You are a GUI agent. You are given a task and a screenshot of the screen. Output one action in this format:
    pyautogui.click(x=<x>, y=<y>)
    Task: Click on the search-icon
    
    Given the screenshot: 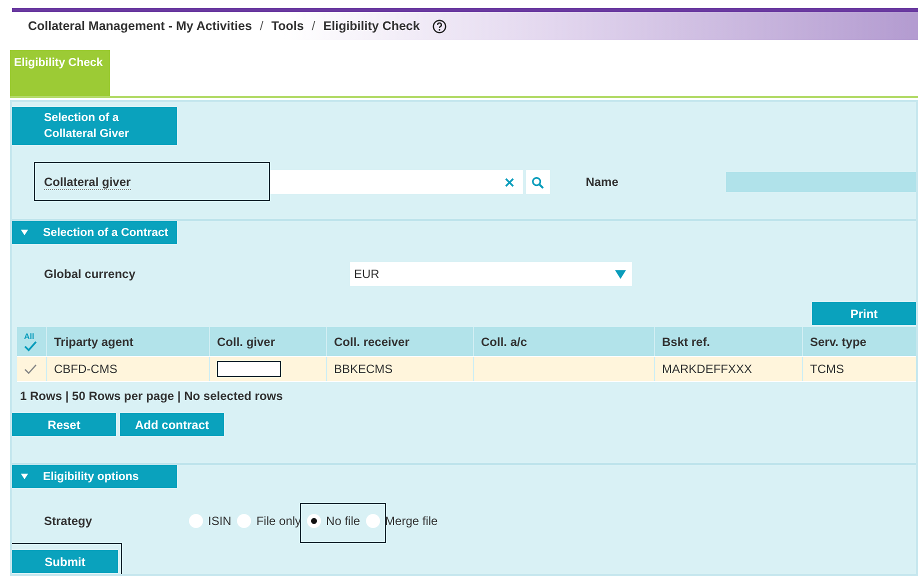 What is the action you would take?
    pyautogui.click(x=537, y=182)
    